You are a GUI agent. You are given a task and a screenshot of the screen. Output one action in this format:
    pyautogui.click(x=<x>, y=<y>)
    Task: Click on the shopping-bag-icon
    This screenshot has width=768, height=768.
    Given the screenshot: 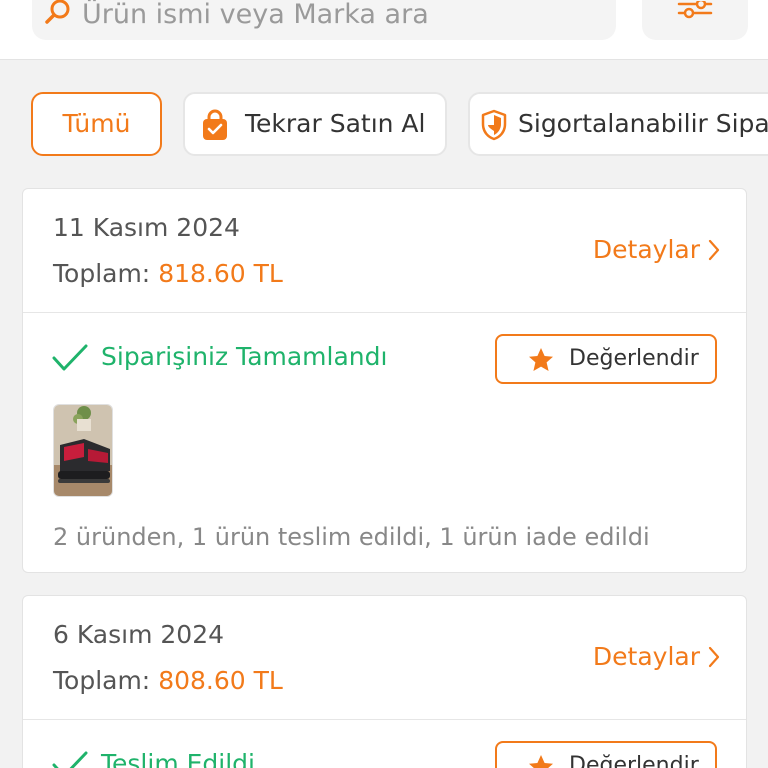 What is the action you would take?
    pyautogui.click(x=215, y=124)
    